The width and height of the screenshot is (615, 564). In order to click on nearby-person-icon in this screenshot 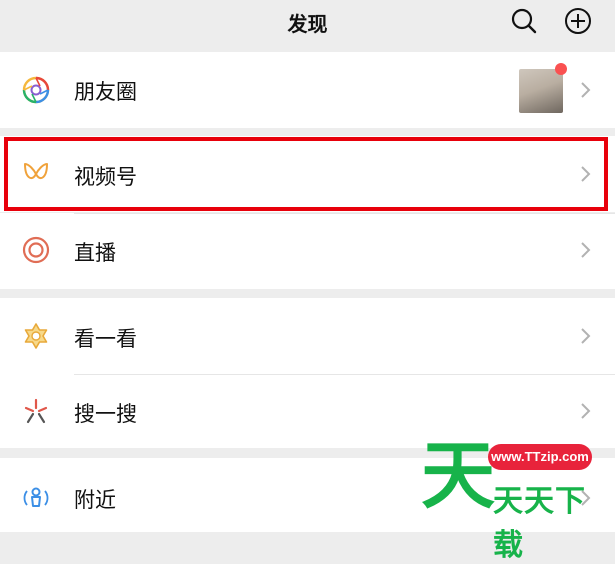, I will do `click(36, 497)`.